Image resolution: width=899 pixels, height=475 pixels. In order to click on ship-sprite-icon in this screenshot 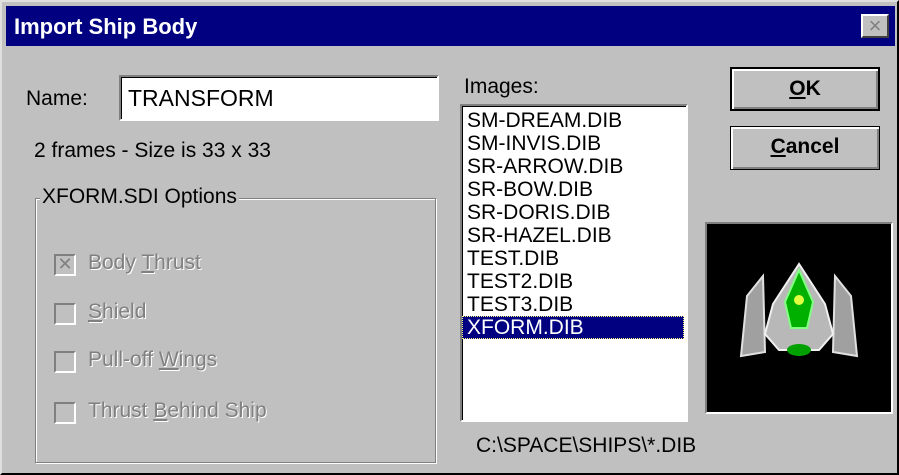, I will do `click(799, 310)`.